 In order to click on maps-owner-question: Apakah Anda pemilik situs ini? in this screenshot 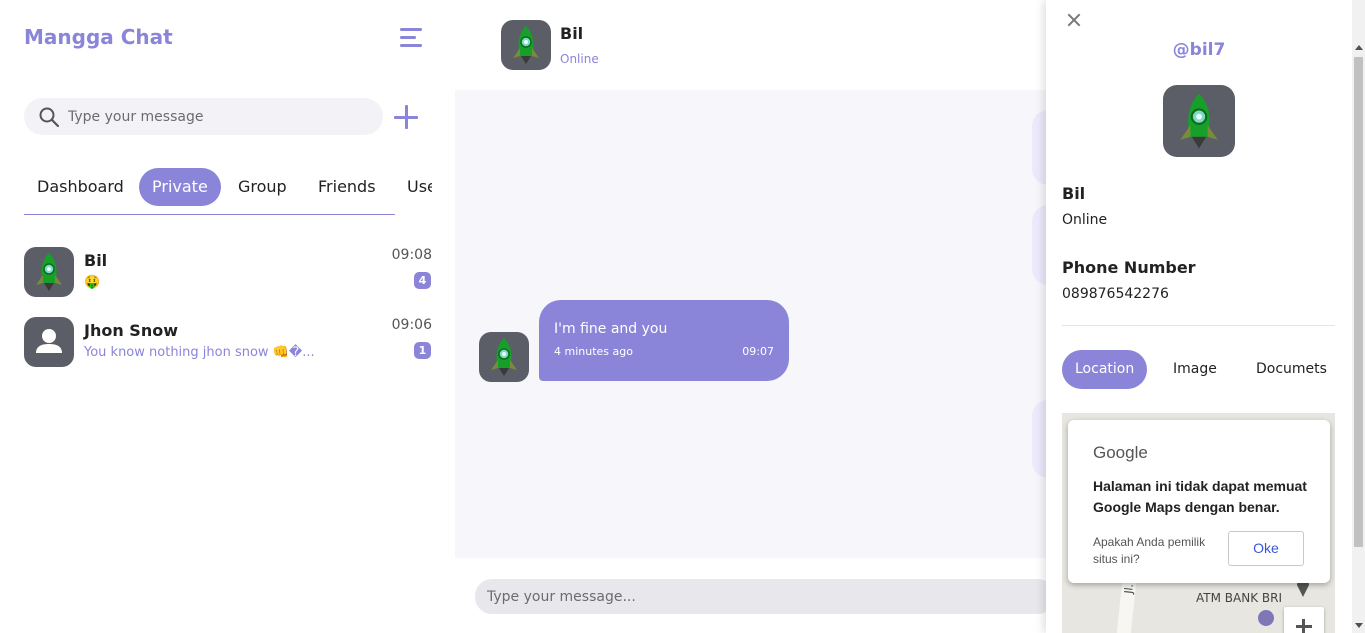, I will do `click(1158, 551)`.